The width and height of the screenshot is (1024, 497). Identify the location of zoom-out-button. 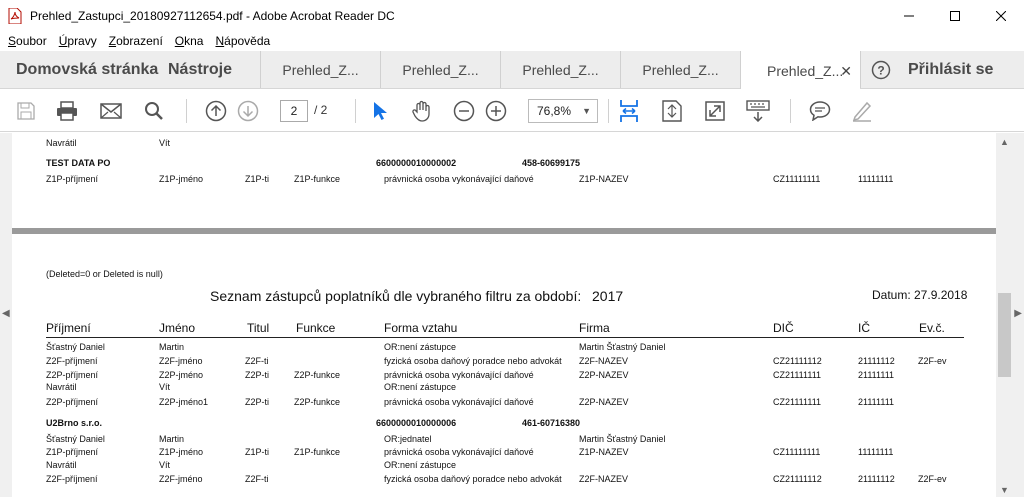
(464, 110).